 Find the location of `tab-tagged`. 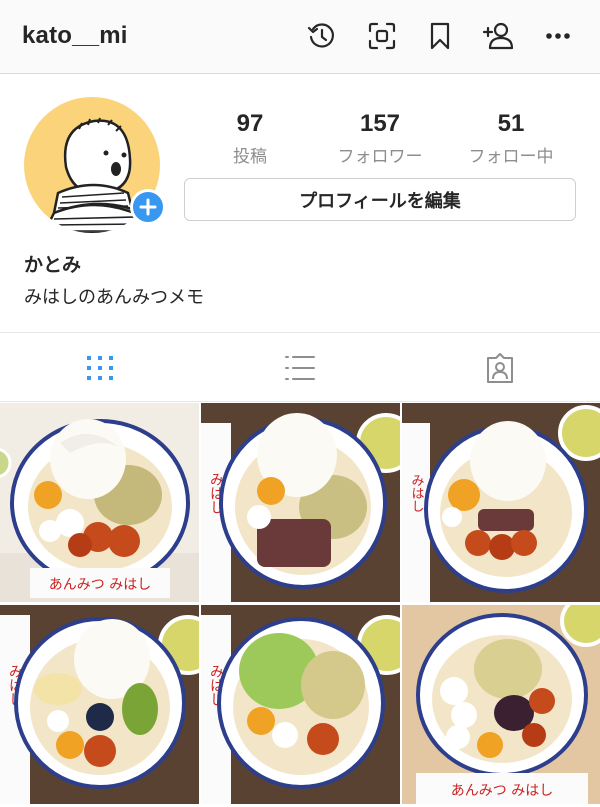

tab-tagged is located at coordinates (500, 368).